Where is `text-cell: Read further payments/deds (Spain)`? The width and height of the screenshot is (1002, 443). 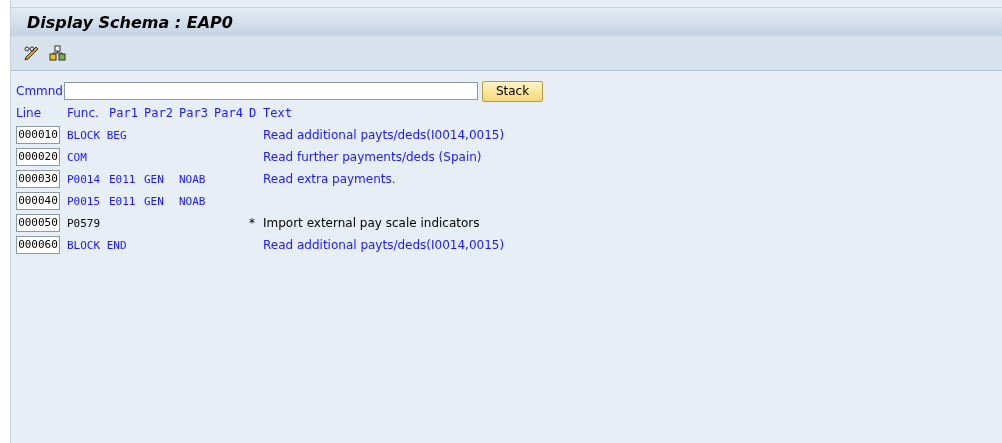
text-cell: Read further payments/deds (Spain) is located at coordinates (372, 157).